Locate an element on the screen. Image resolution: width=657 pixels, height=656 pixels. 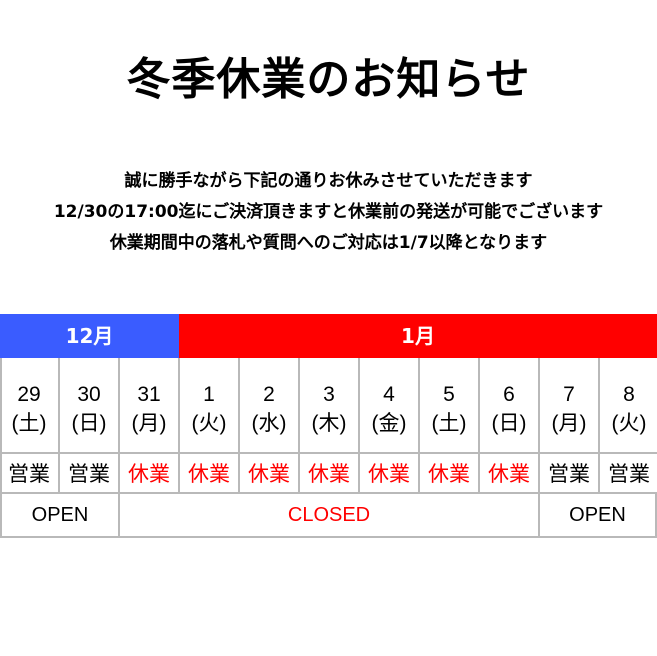
day-number: 7 is located at coordinates (569, 394).